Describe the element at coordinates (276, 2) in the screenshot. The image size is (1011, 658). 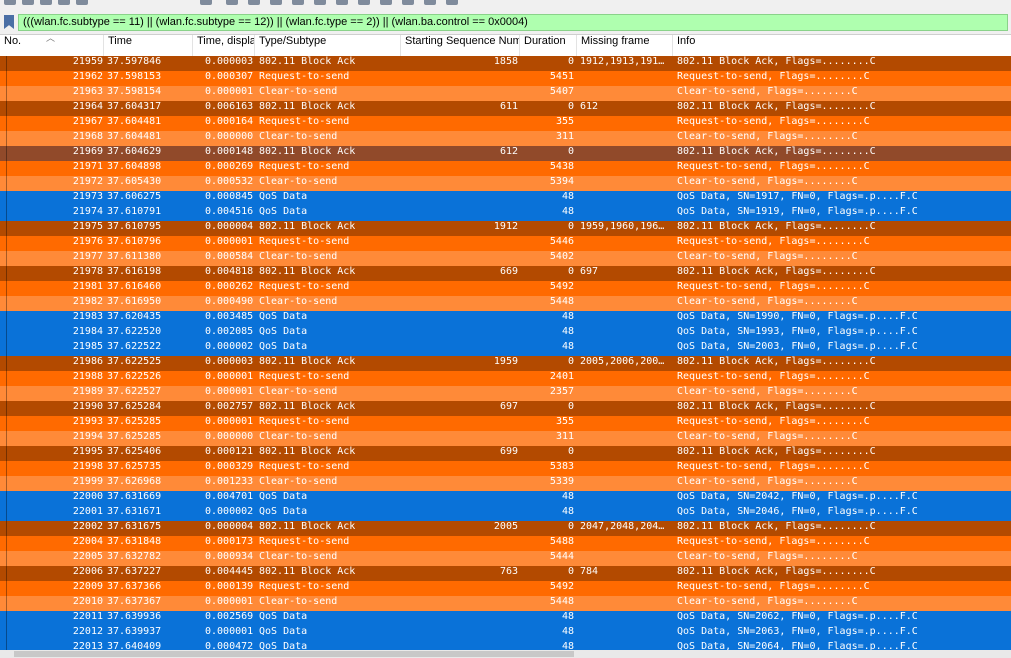
I see `go-to-packet-icon` at that location.